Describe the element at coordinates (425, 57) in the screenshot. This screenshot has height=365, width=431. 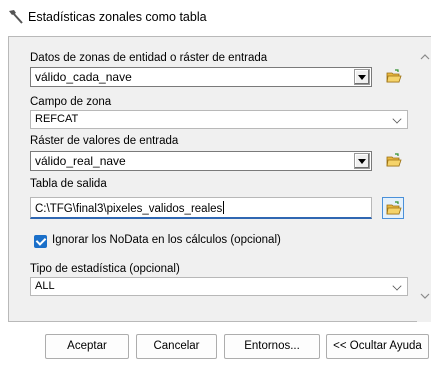
I see `scroll-up-icon` at that location.